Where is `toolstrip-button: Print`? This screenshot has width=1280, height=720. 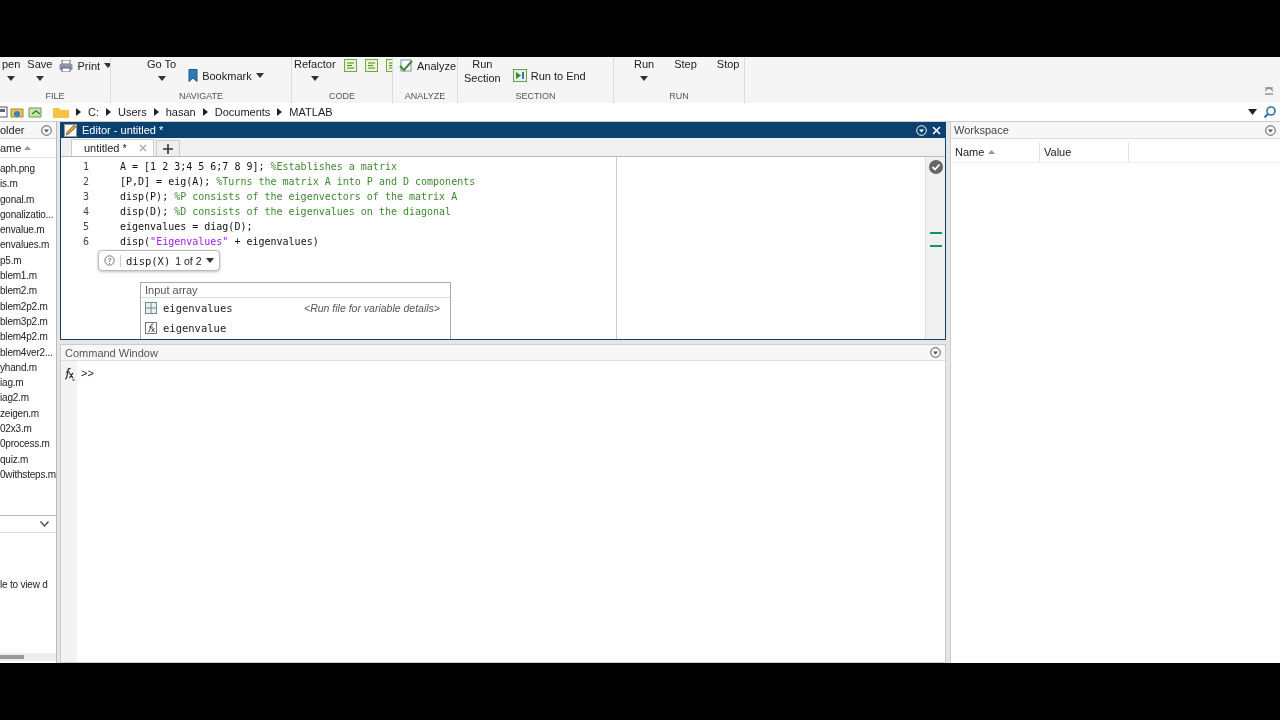
toolstrip-button: Print is located at coordinates (83, 65).